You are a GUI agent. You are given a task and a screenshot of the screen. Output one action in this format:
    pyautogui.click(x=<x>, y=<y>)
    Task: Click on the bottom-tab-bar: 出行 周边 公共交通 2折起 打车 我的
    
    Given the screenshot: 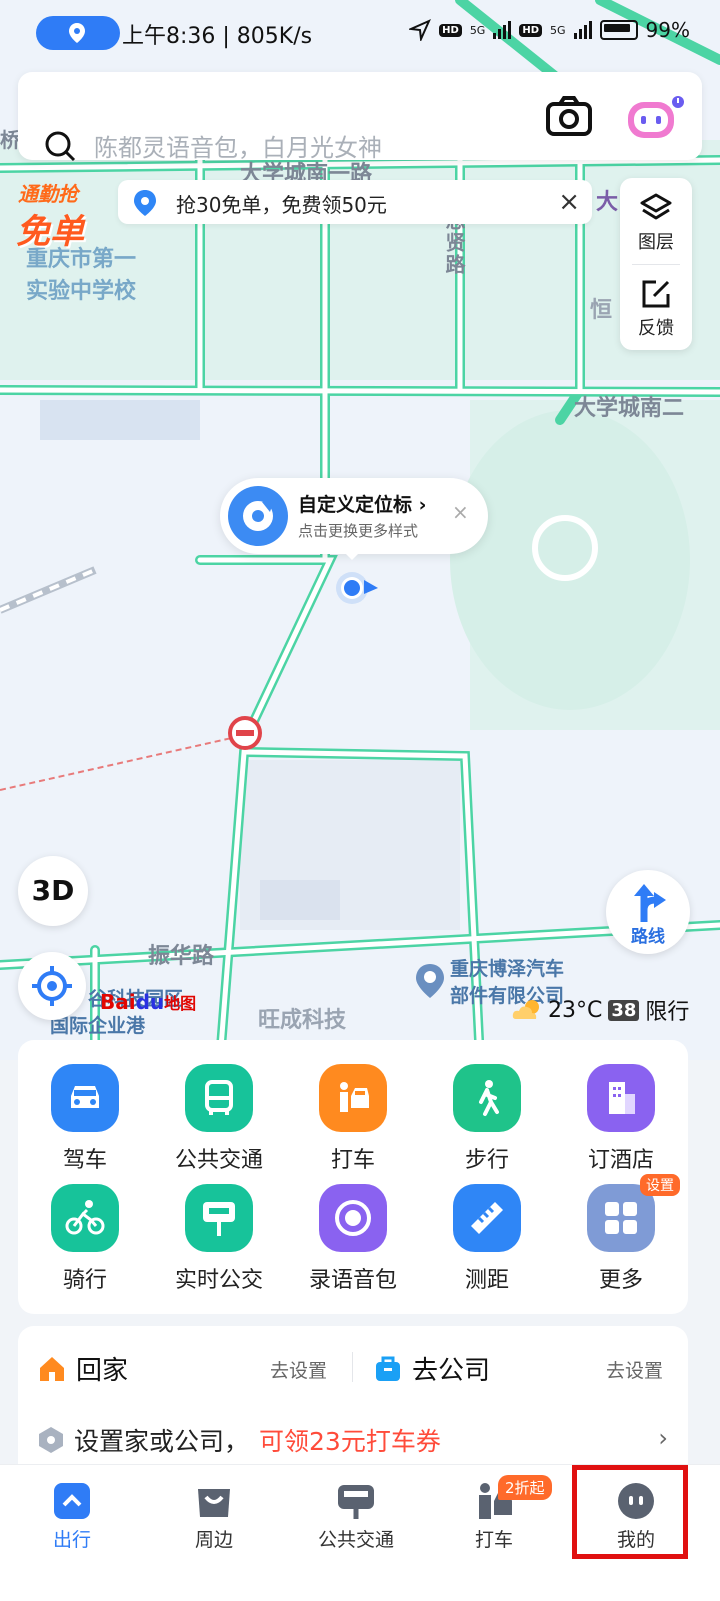 What is the action you would take?
    pyautogui.click(x=360, y=1532)
    